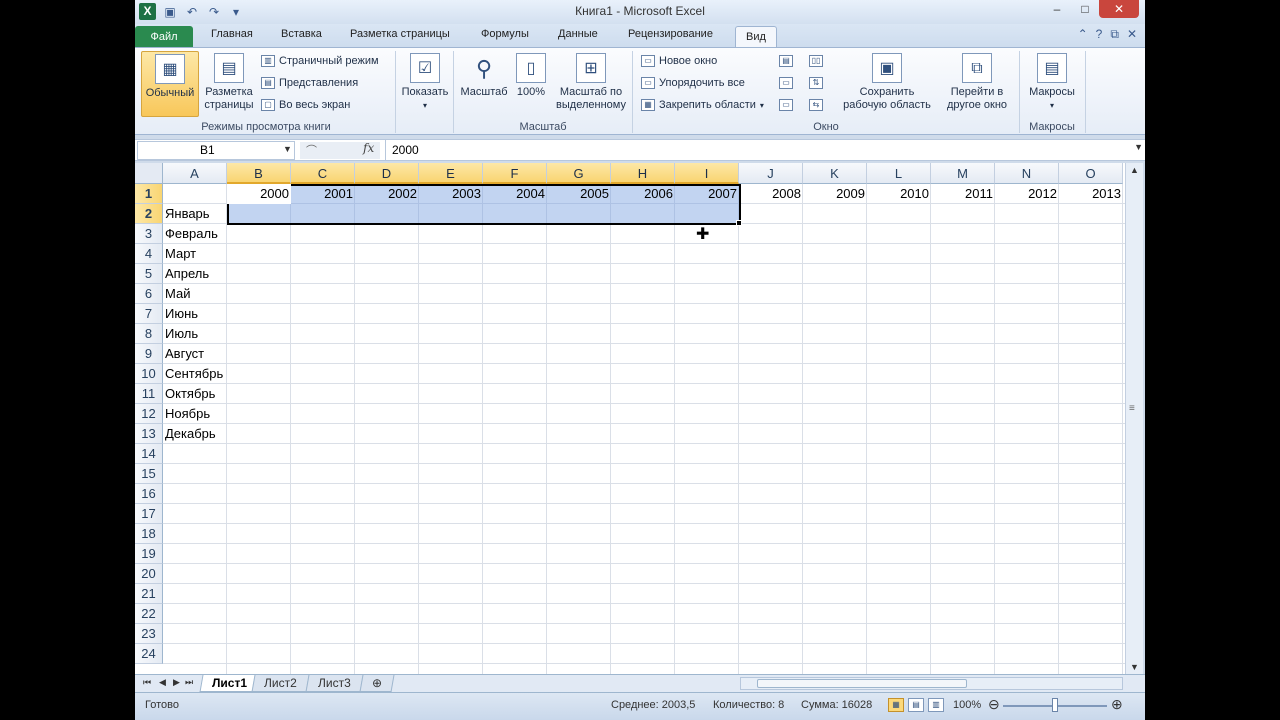 The image size is (1280, 720). What do you see at coordinates (147, 682) in the screenshot?
I see `first-sheet-icon: ⏮` at bounding box center [147, 682].